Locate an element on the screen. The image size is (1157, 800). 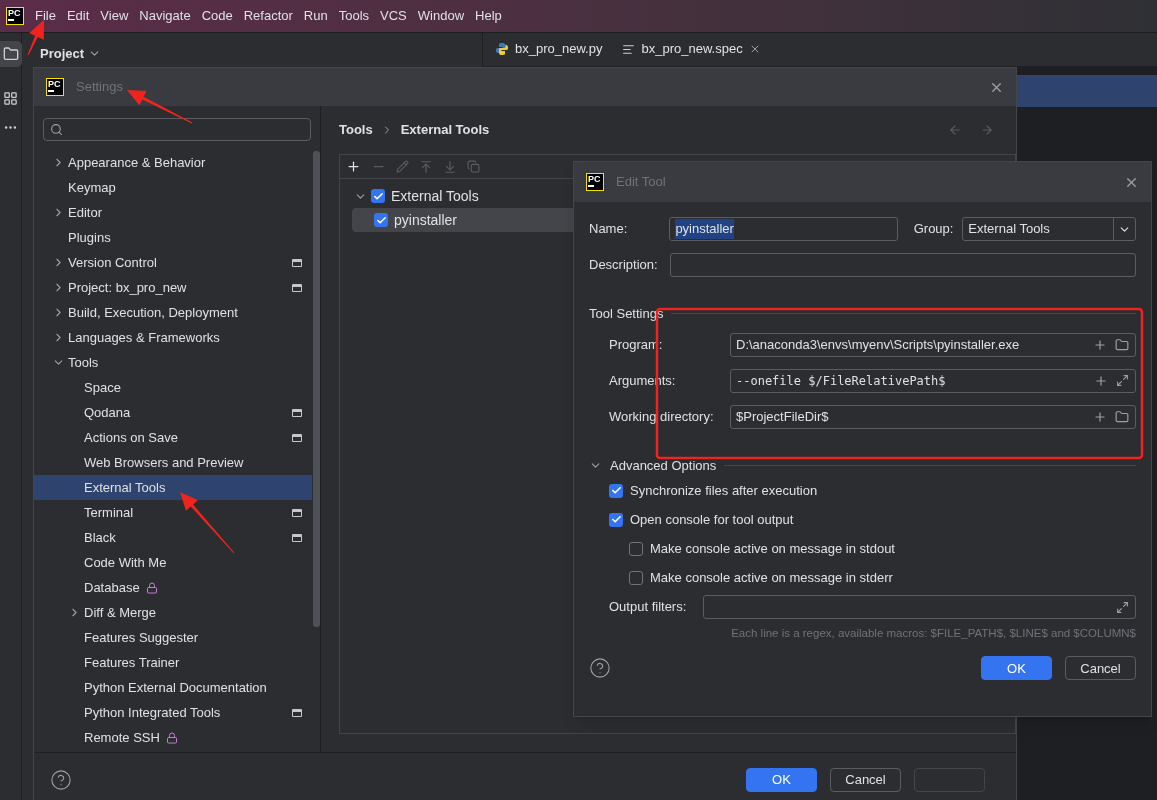
option-label: Open console for tool output is located at coordinates (712, 519).